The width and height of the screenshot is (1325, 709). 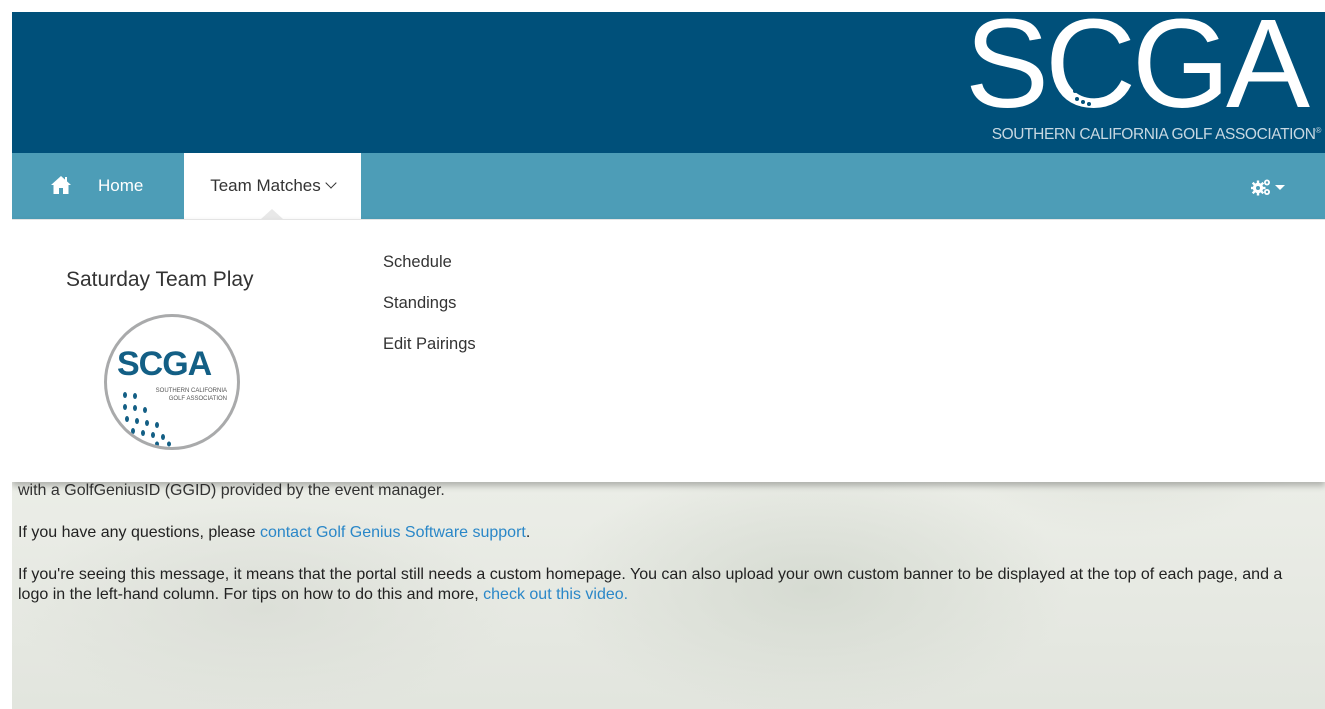 What do you see at coordinates (265, 185) in the screenshot?
I see `nav-team-matches-label: Team Matches` at bounding box center [265, 185].